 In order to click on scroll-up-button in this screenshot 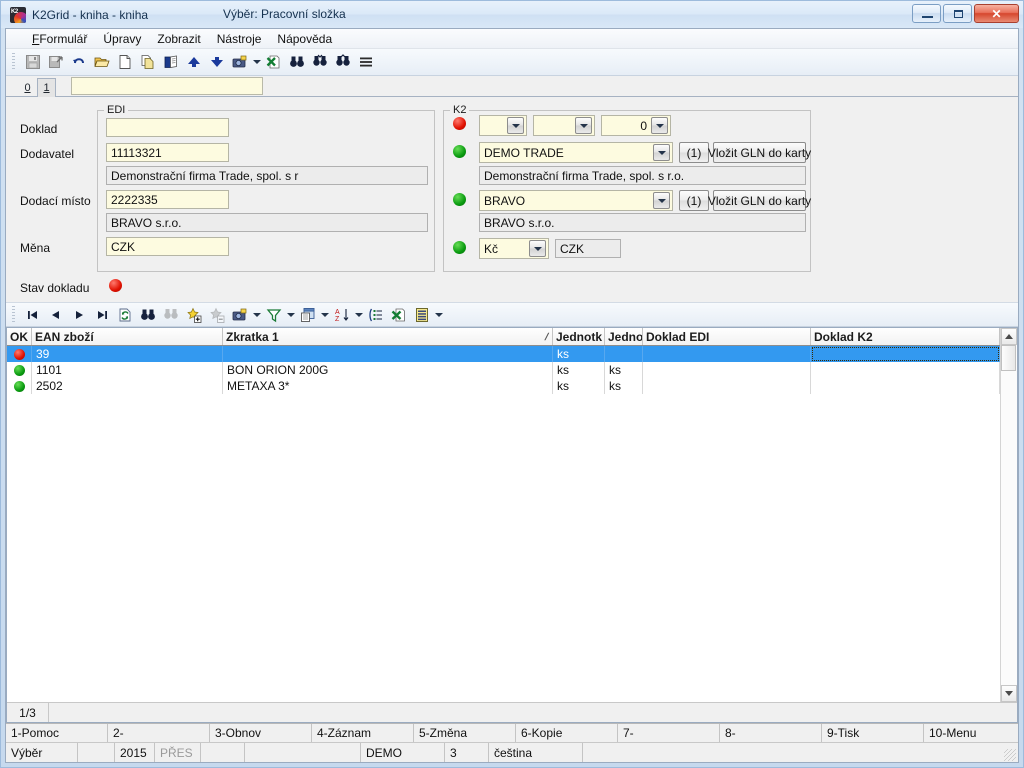, I will do `click(1009, 336)`.